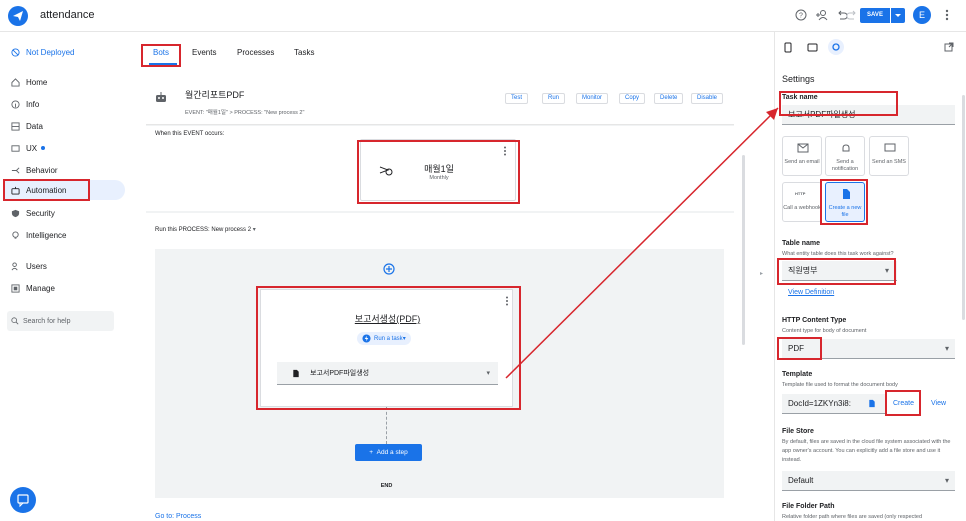 The image size is (966, 521). Describe the element at coordinates (255, 52) in the screenshot. I see `tab-processes: Processes` at that location.